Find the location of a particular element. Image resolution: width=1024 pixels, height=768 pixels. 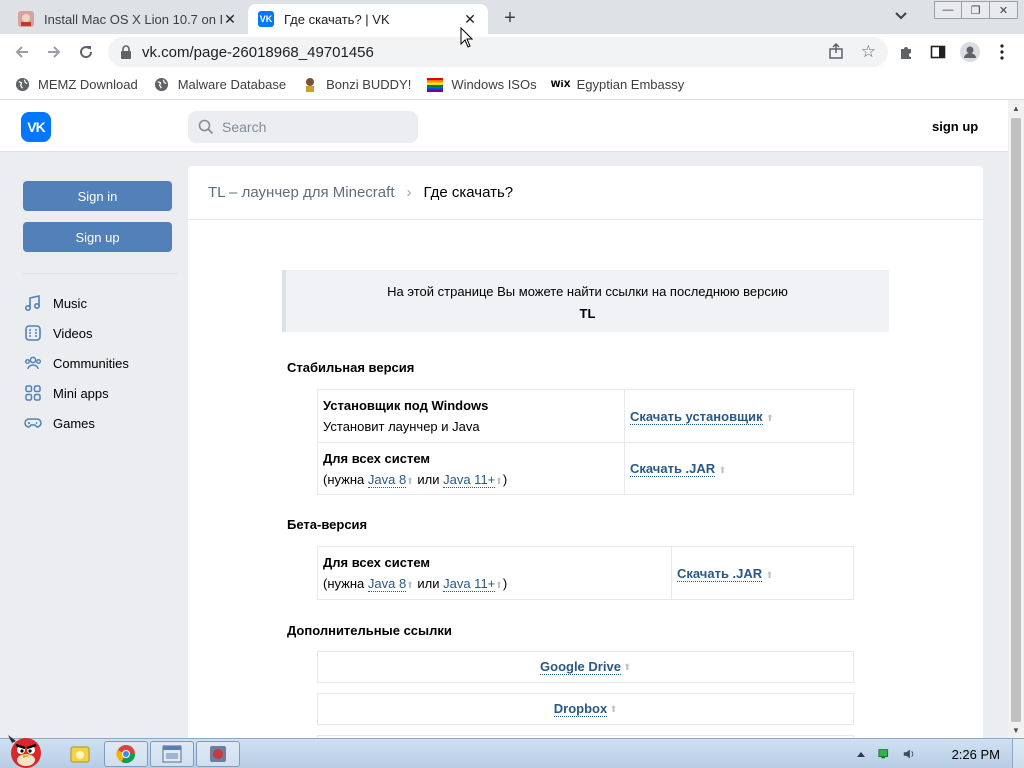

scroll-thumb is located at coordinates (1016, 420).